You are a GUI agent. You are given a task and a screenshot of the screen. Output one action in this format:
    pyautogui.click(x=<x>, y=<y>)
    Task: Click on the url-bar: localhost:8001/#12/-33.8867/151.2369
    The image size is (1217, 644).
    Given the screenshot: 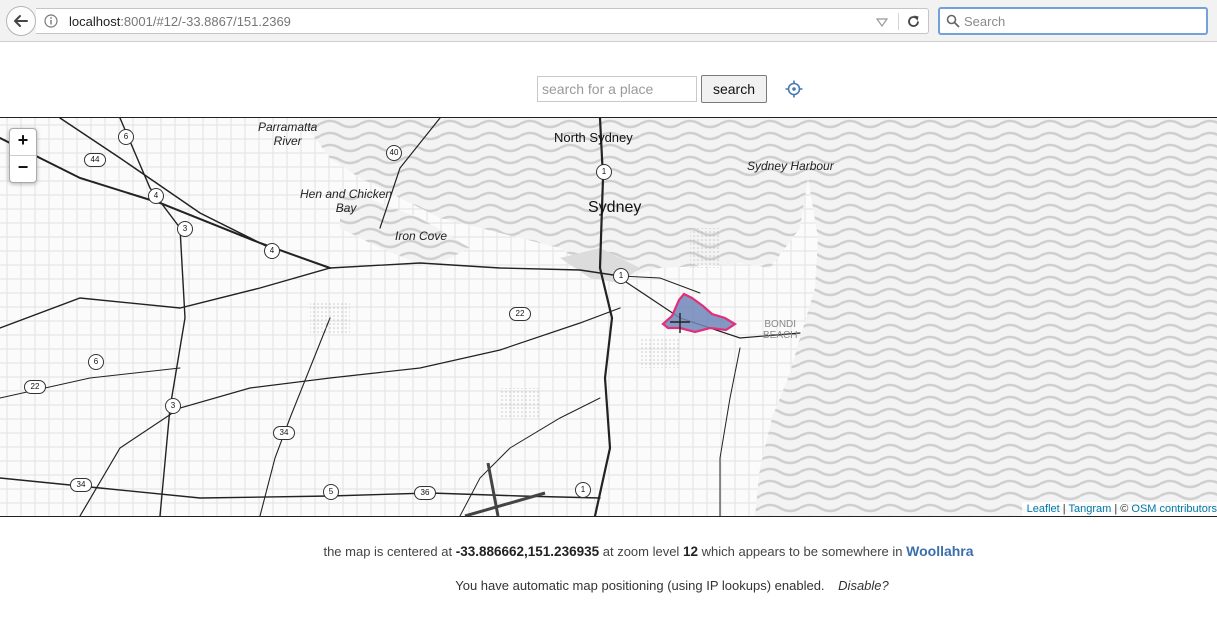 What is the action you would take?
    pyautogui.click(x=482, y=21)
    